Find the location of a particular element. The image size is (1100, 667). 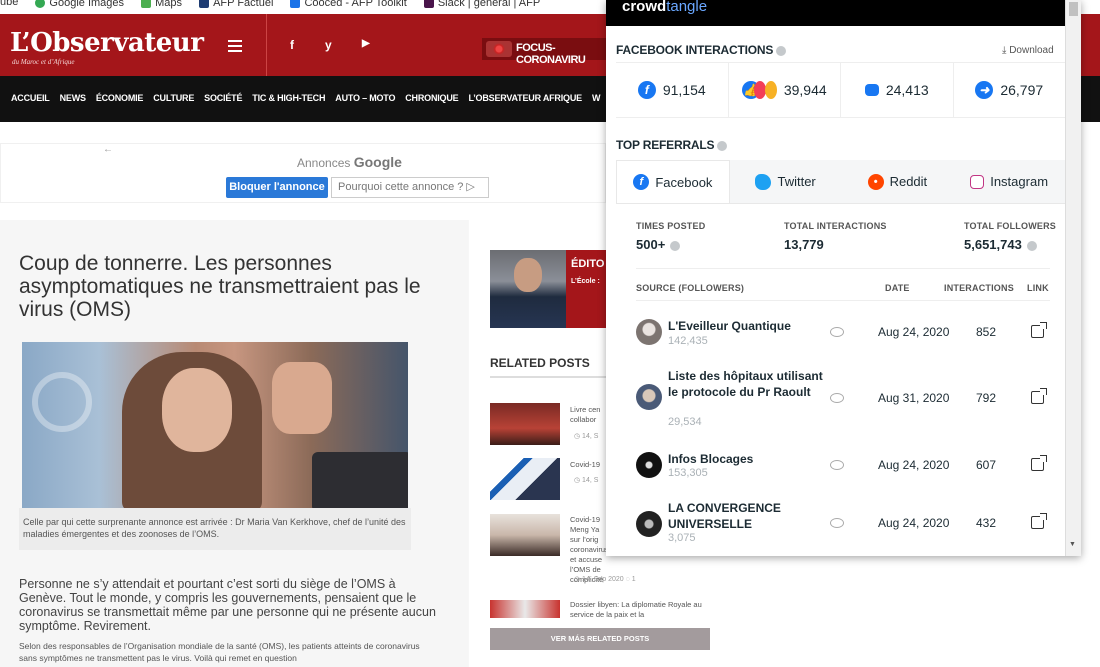

tab-twitter: Twitter is located at coordinates (786, 181).